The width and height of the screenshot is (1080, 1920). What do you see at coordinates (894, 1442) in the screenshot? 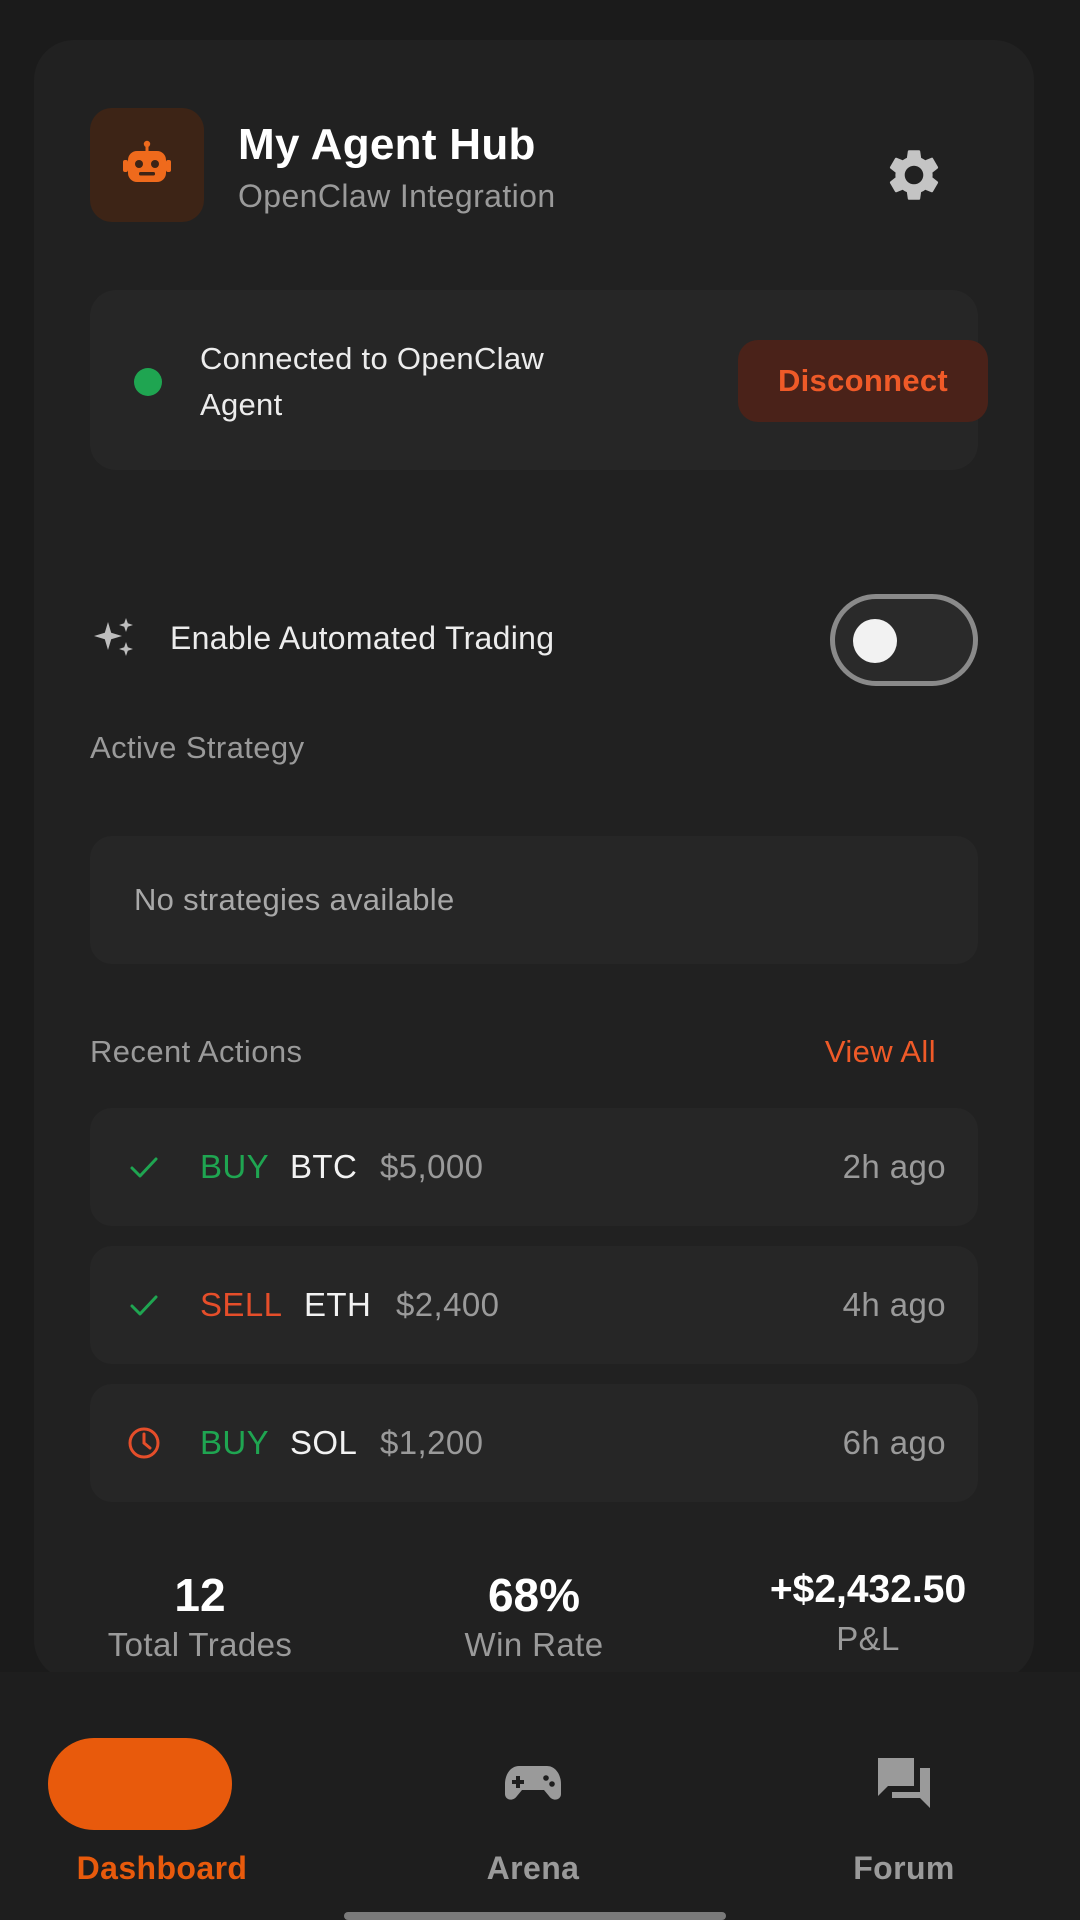
I see `action-time: 6h ago` at bounding box center [894, 1442].